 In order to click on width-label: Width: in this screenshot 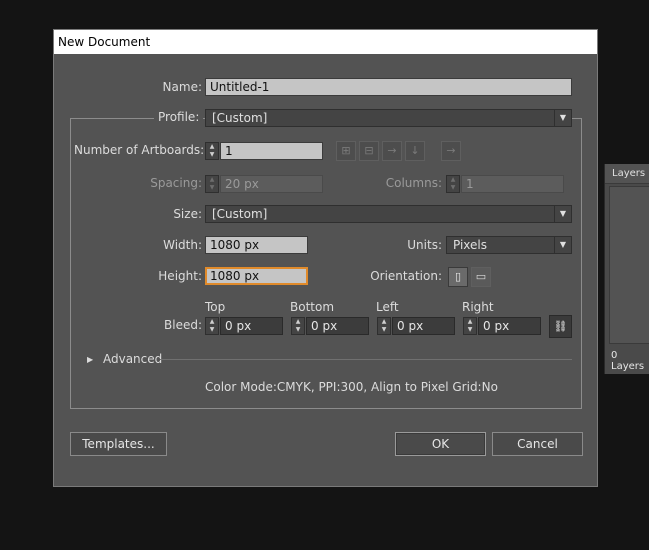, I will do `click(182, 245)`.